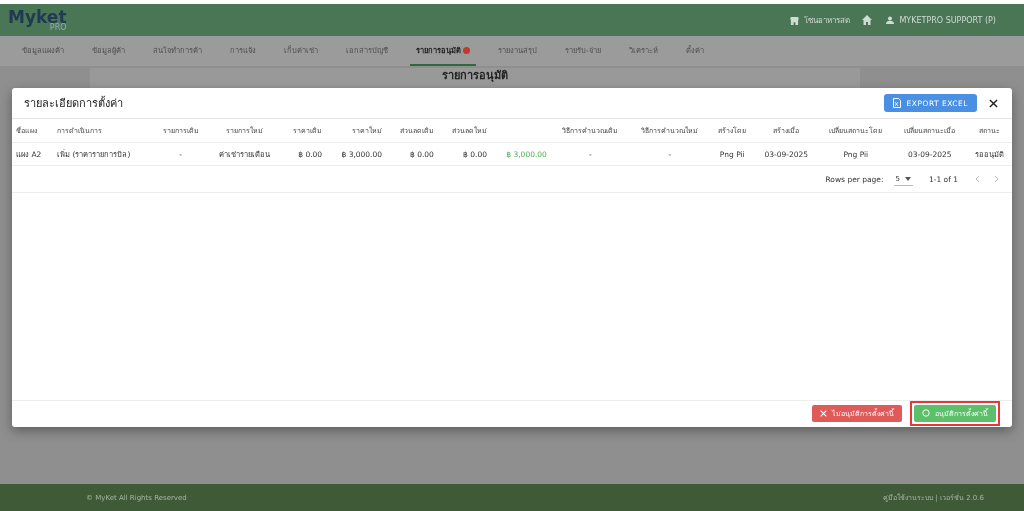 The image size is (1024, 511). I want to click on user-name: MYKETPRO SUPPORT (P), so click(947, 20).